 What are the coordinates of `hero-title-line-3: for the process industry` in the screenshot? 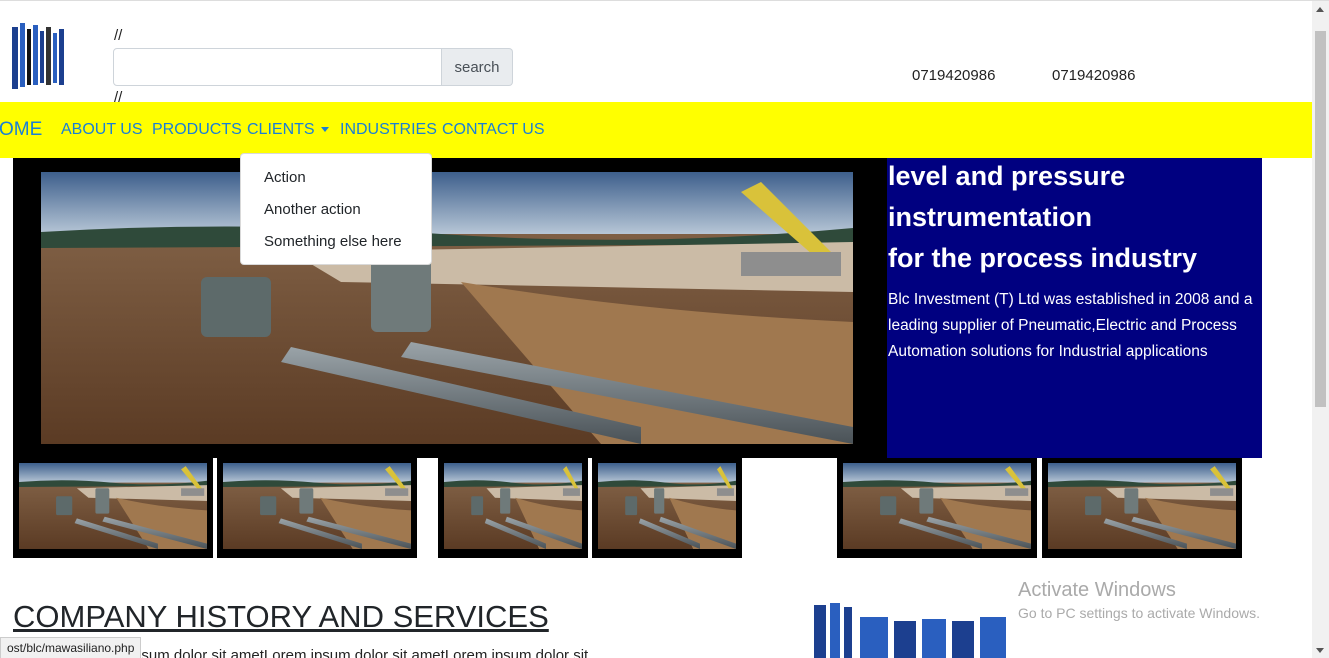 It's located at (1043, 258).